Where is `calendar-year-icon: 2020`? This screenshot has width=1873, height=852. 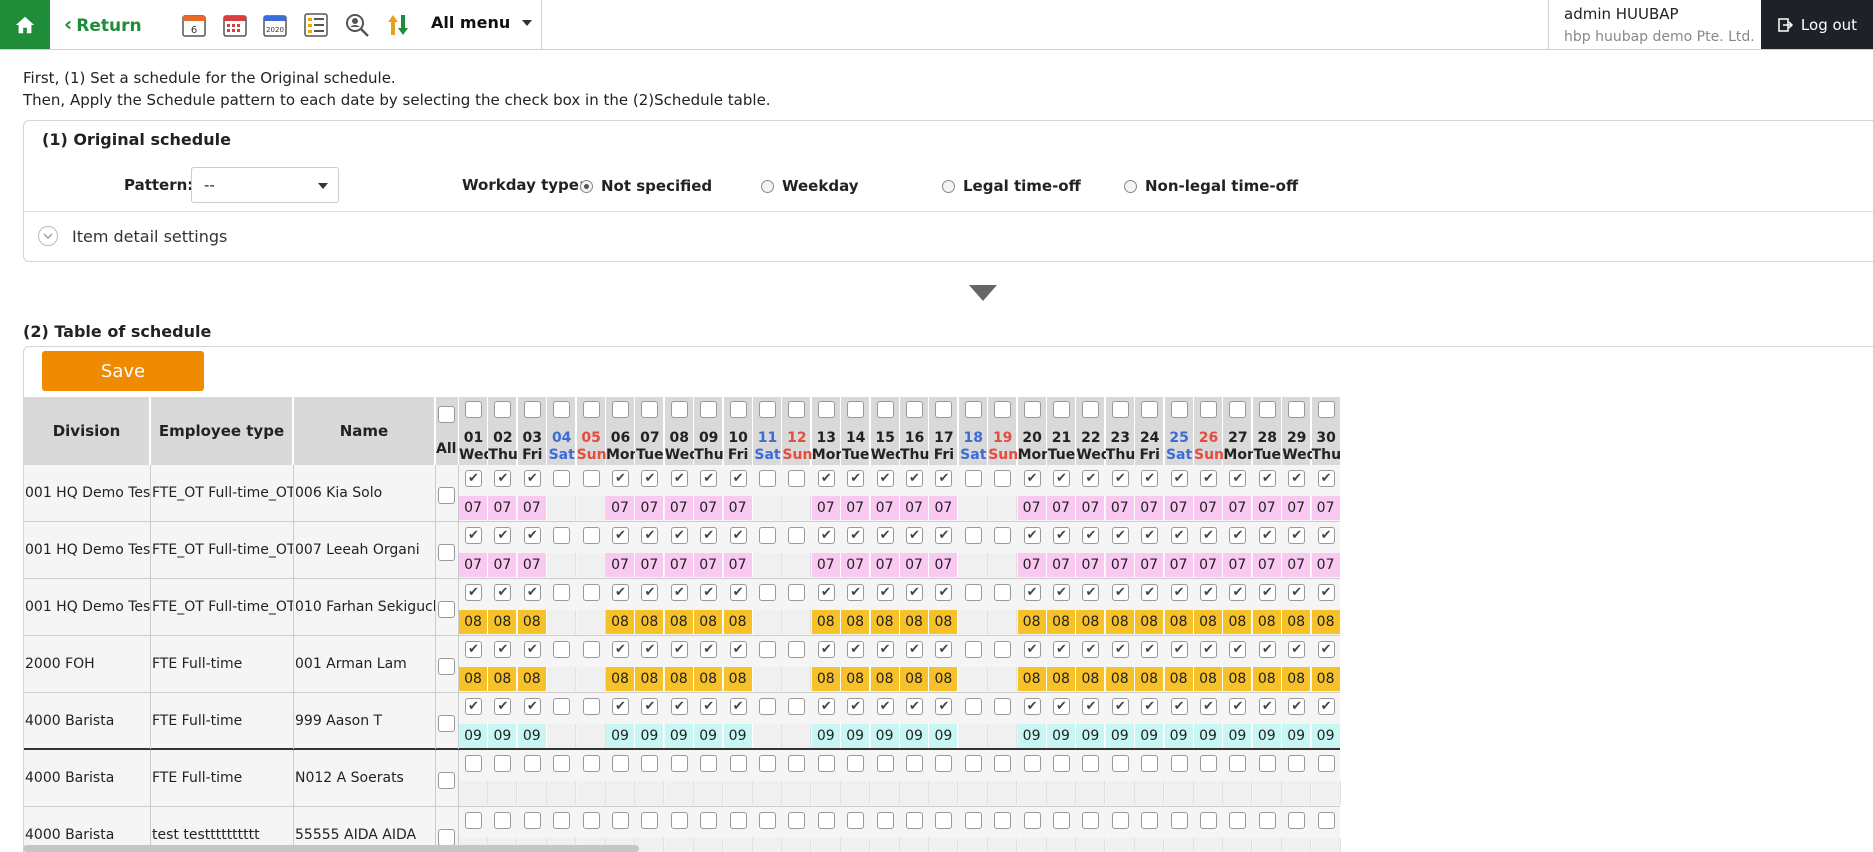 calendar-year-icon: 2020 is located at coordinates (275, 25).